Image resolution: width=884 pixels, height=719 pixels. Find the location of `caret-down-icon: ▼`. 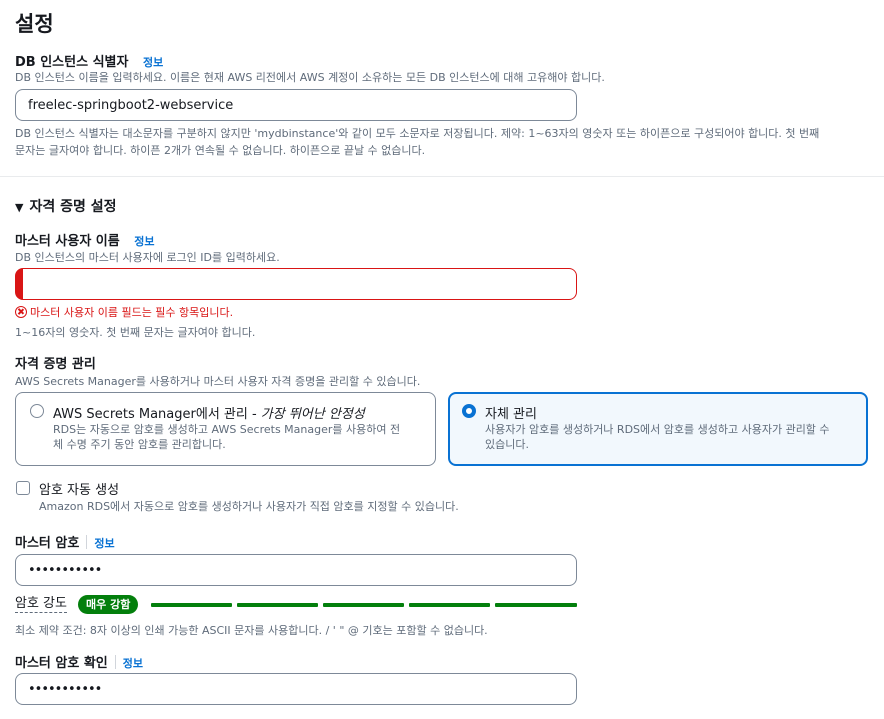

caret-down-icon: ▼ is located at coordinates (19, 207).